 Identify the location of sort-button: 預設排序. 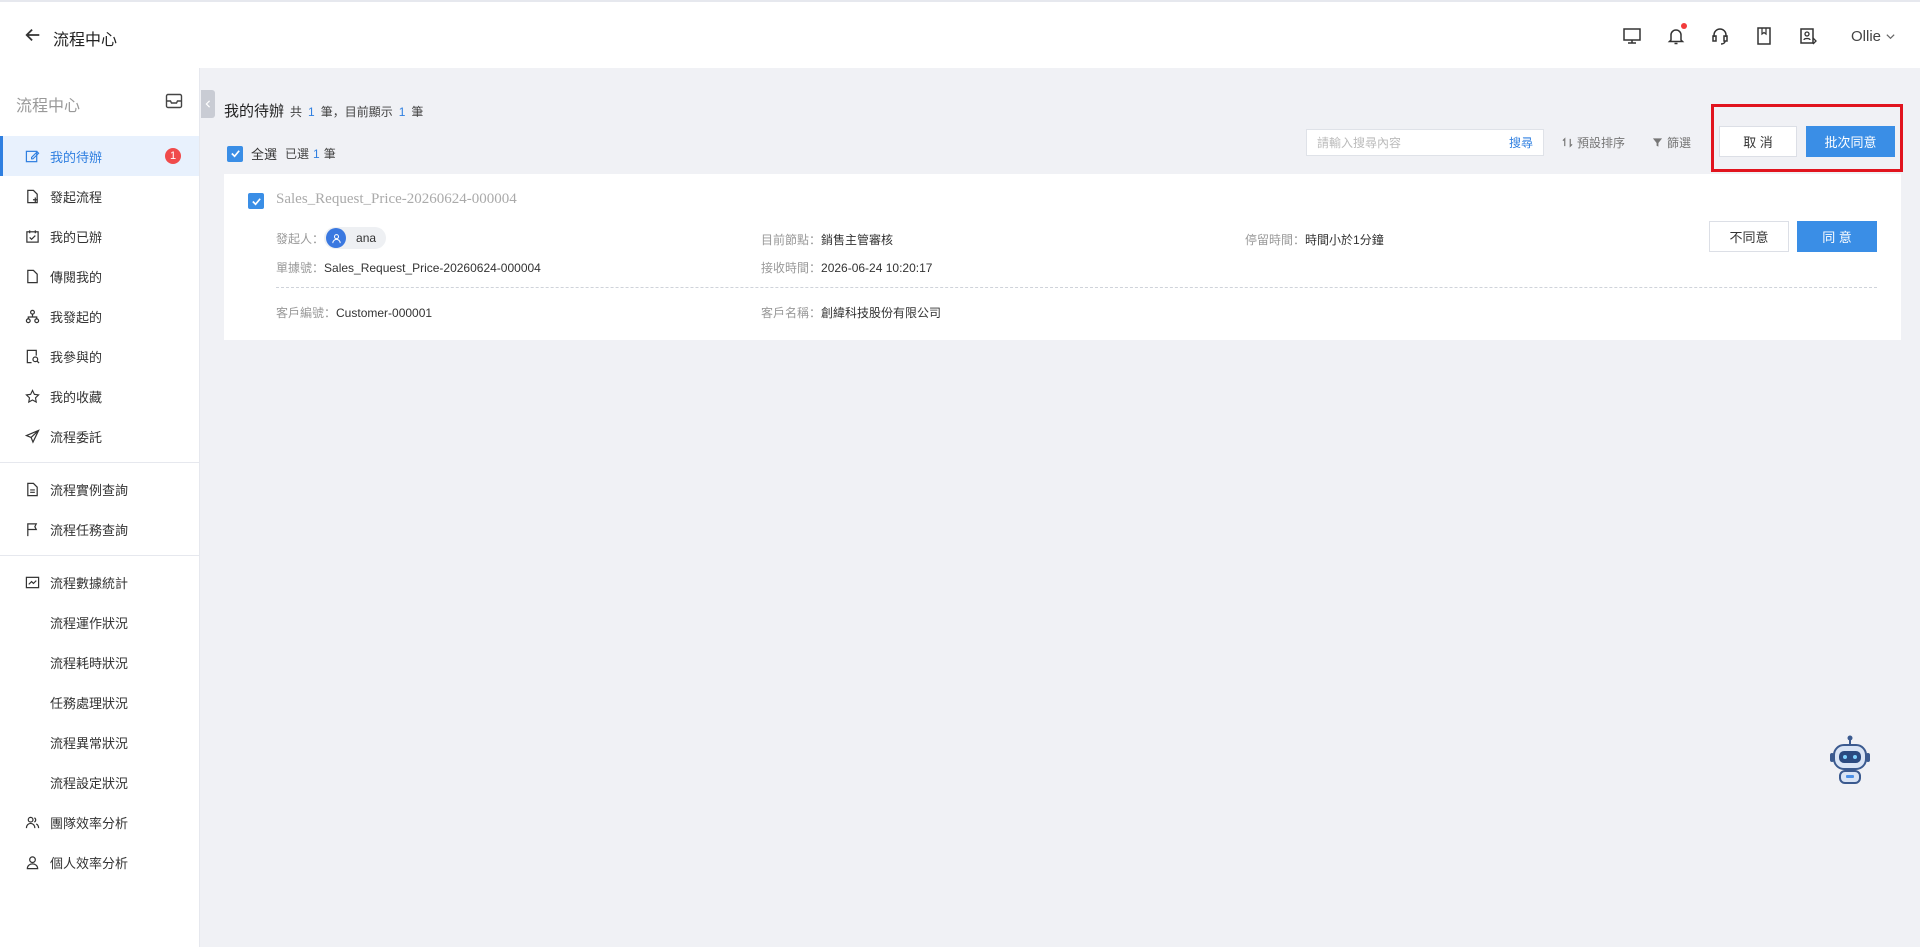
(1593, 142).